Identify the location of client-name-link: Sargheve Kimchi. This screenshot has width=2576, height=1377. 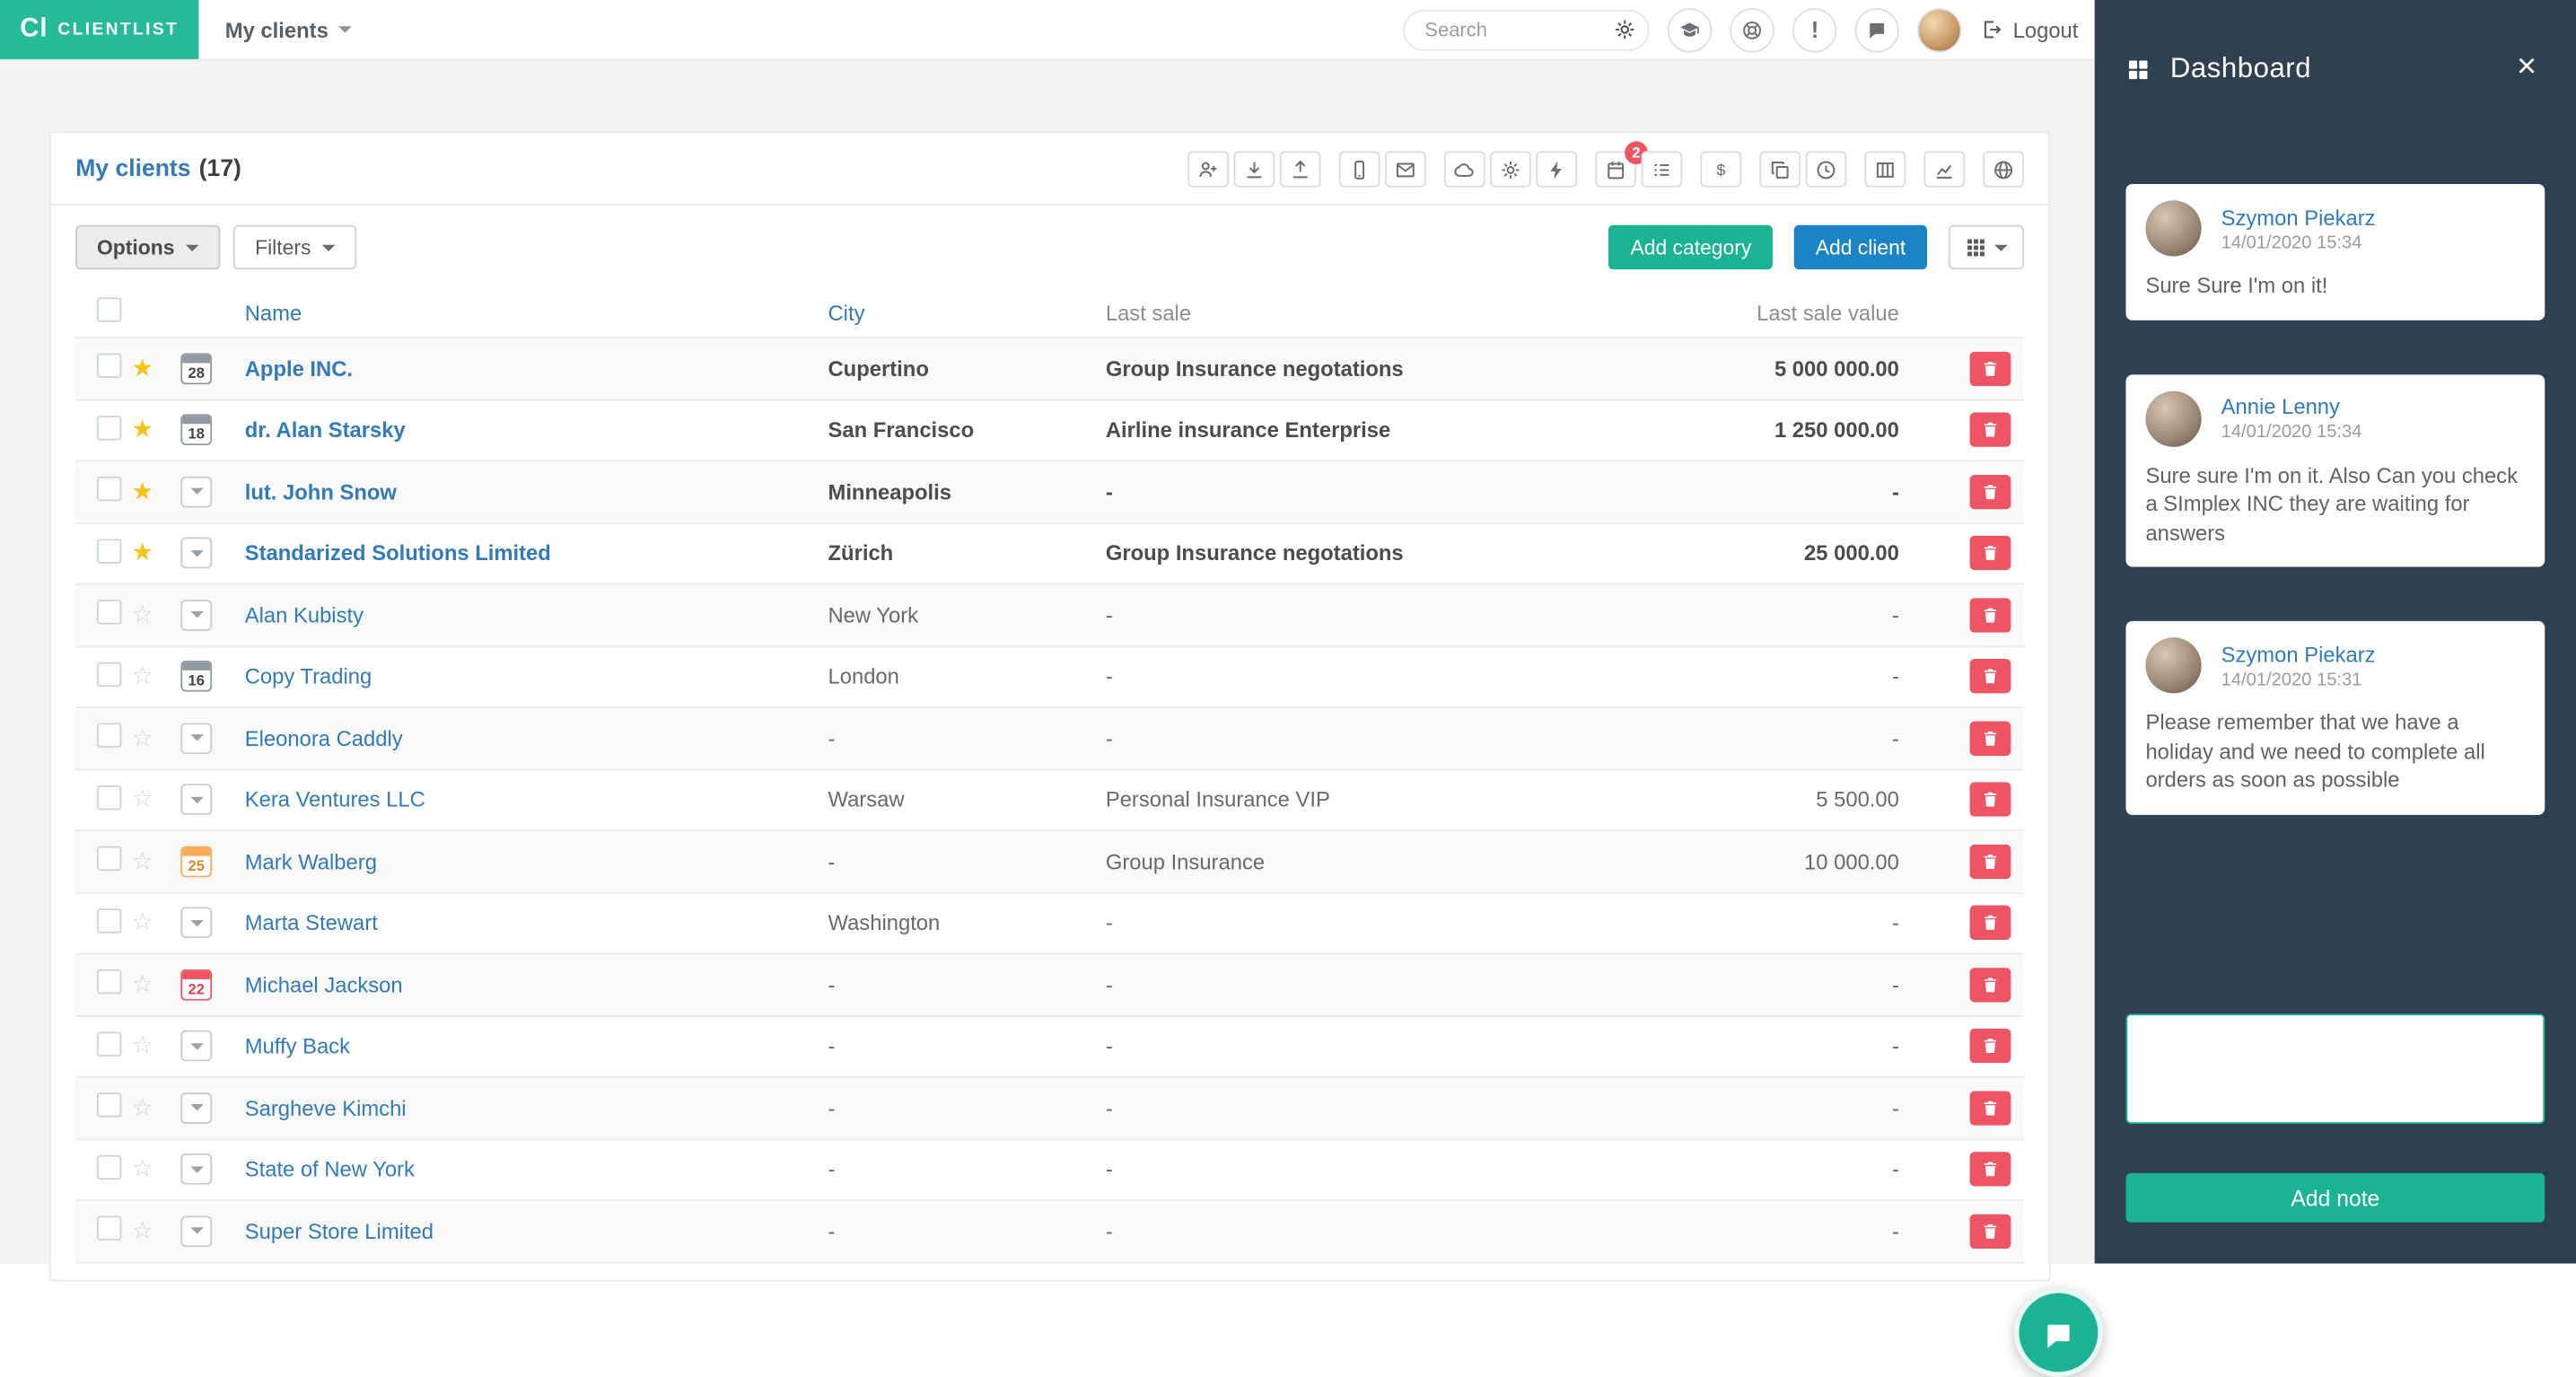
(326, 1107).